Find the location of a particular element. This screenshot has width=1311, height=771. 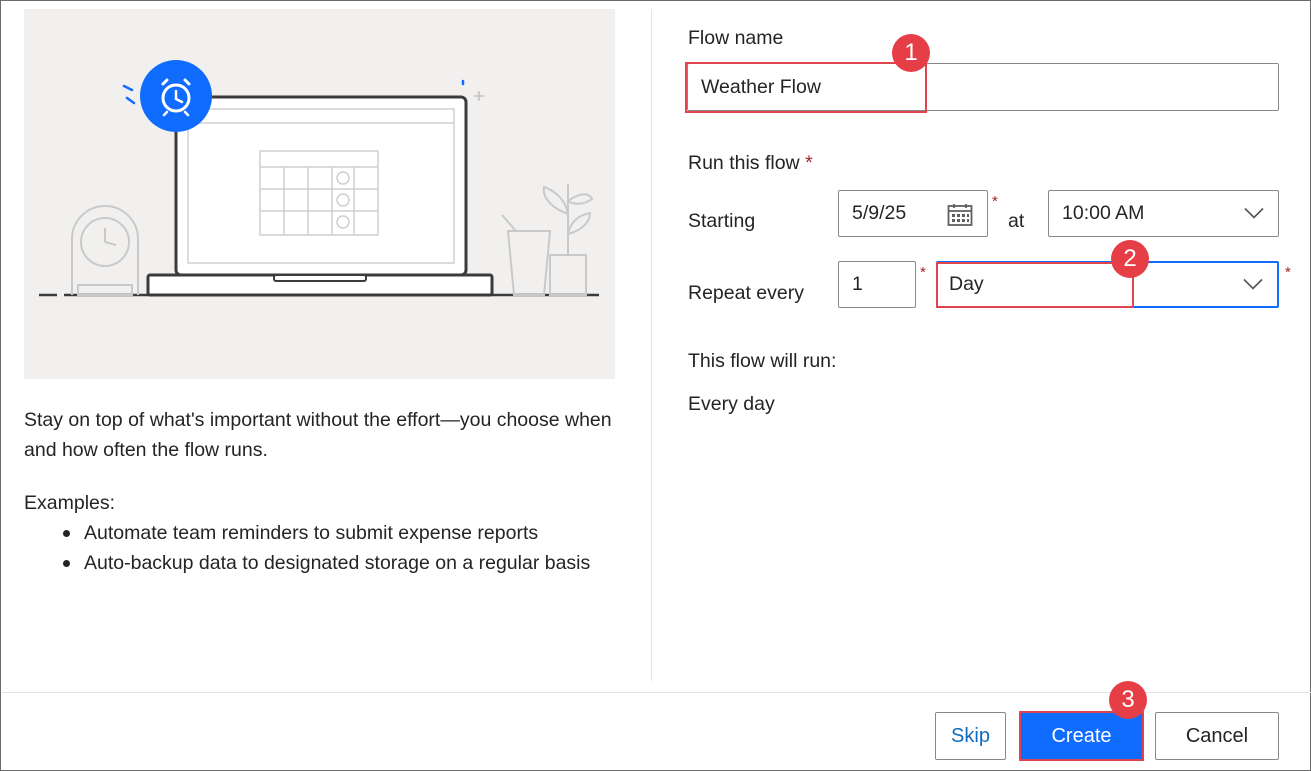

alarm-clock-icon is located at coordinates (176, 96).